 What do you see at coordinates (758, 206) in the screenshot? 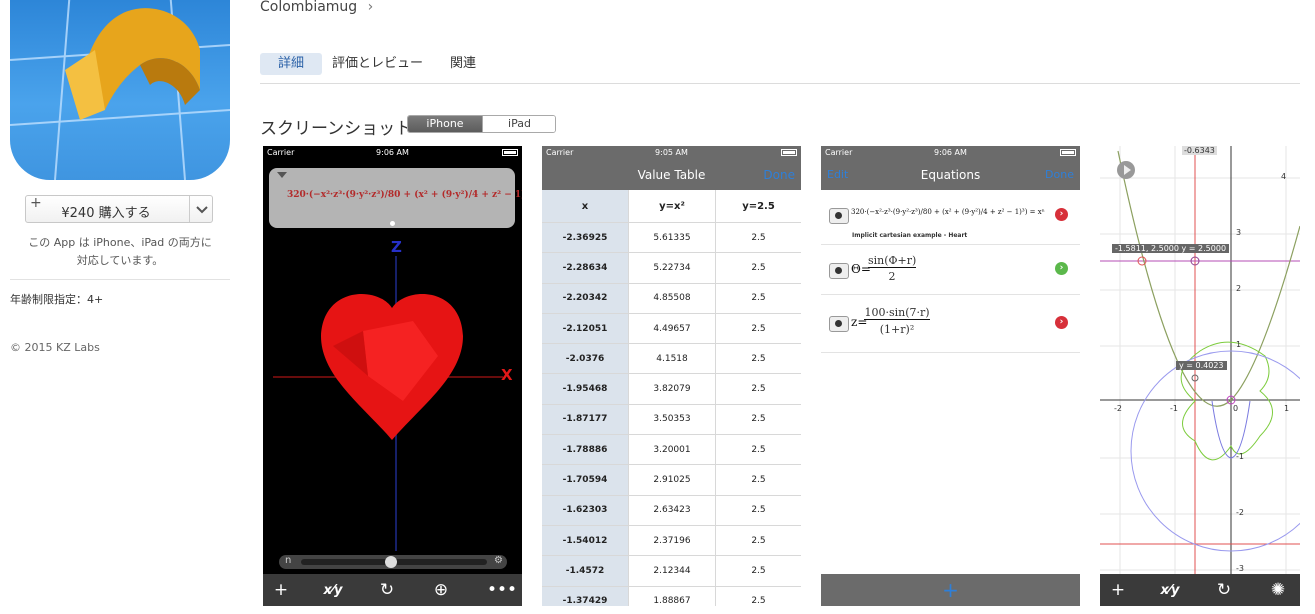
I see `column-header: y=2.5` at bounding box center [758, 206].